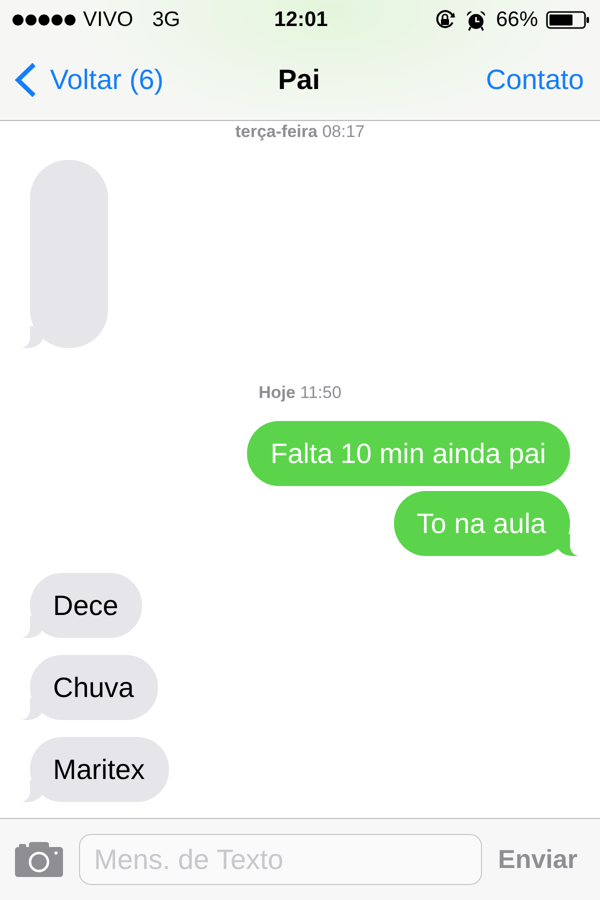 The image size is (600, 900). I want to click on conversation-title: Pai, so click(299, 80).